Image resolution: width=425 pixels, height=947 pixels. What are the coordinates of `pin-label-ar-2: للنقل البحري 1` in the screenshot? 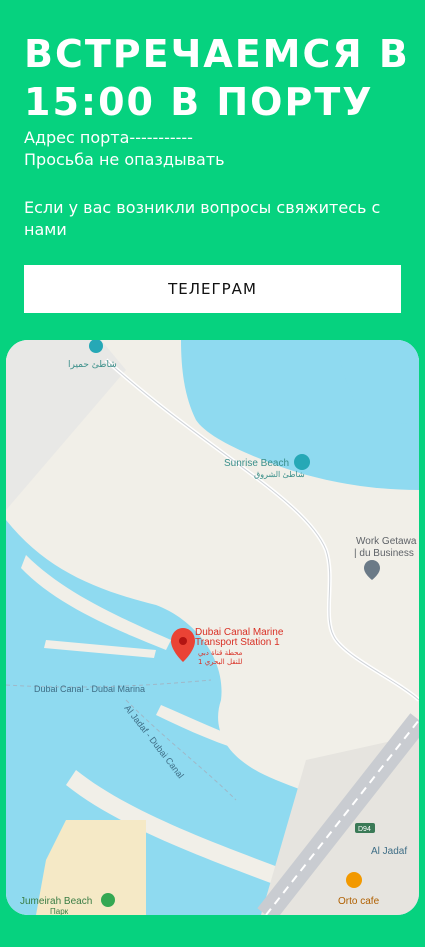 It's located at (220, 662).